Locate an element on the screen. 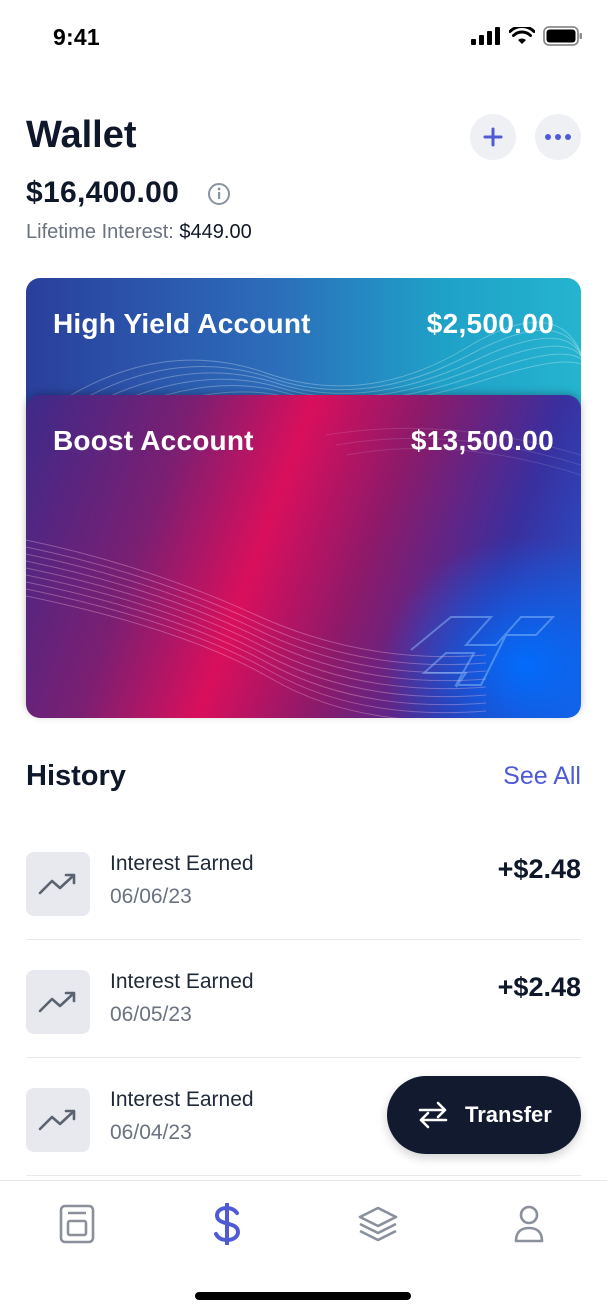  add-button is located at coordinates (493, 137).